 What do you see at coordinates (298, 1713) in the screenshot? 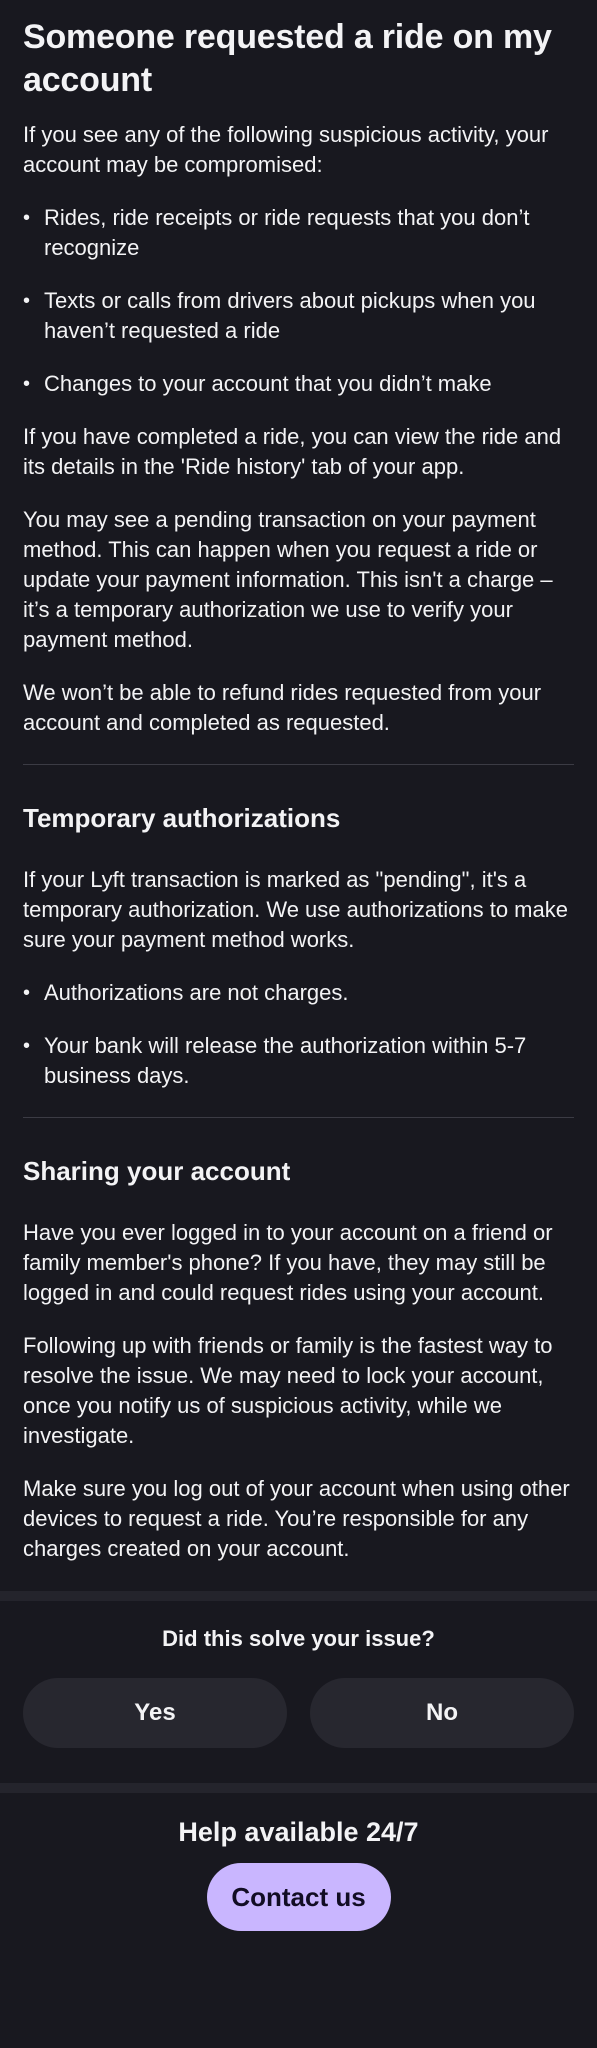
I see `feedback-buttons: Yes No` at bounding box center [298, 1713].